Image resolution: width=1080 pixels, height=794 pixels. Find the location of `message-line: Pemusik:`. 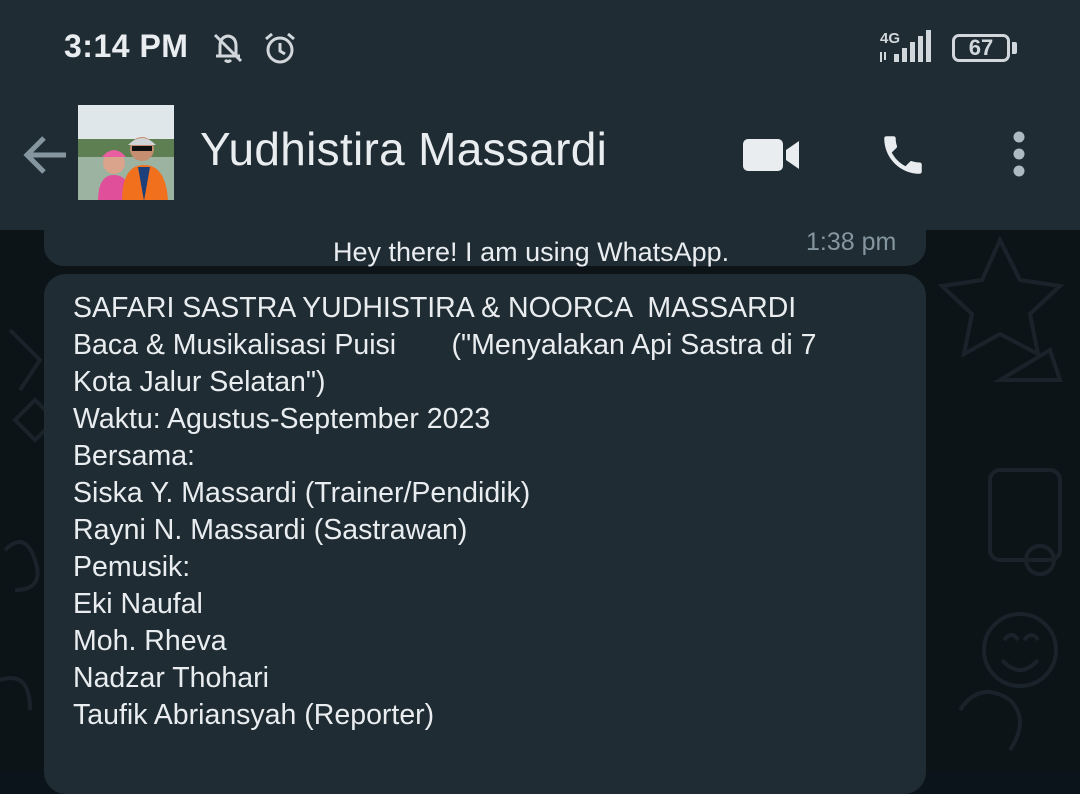

message-line: Pemusik: is located at coordinates (132, 567).